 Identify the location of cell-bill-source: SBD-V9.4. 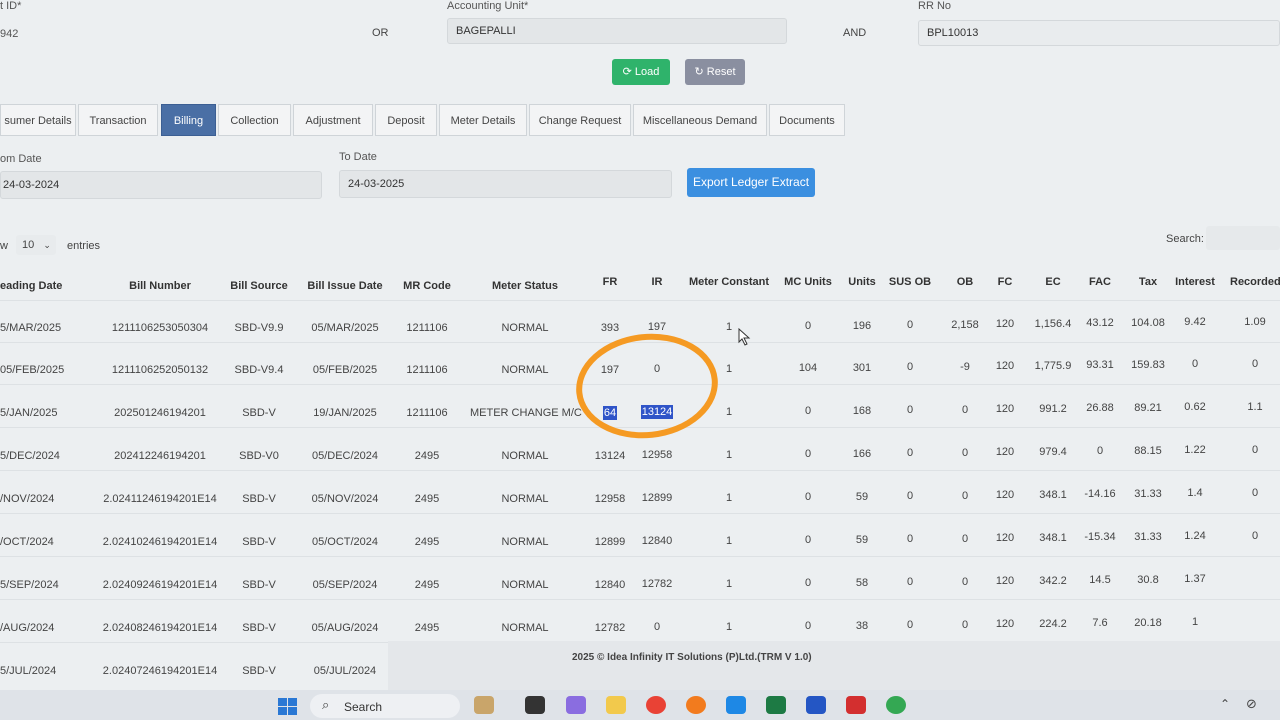
(259, 370).